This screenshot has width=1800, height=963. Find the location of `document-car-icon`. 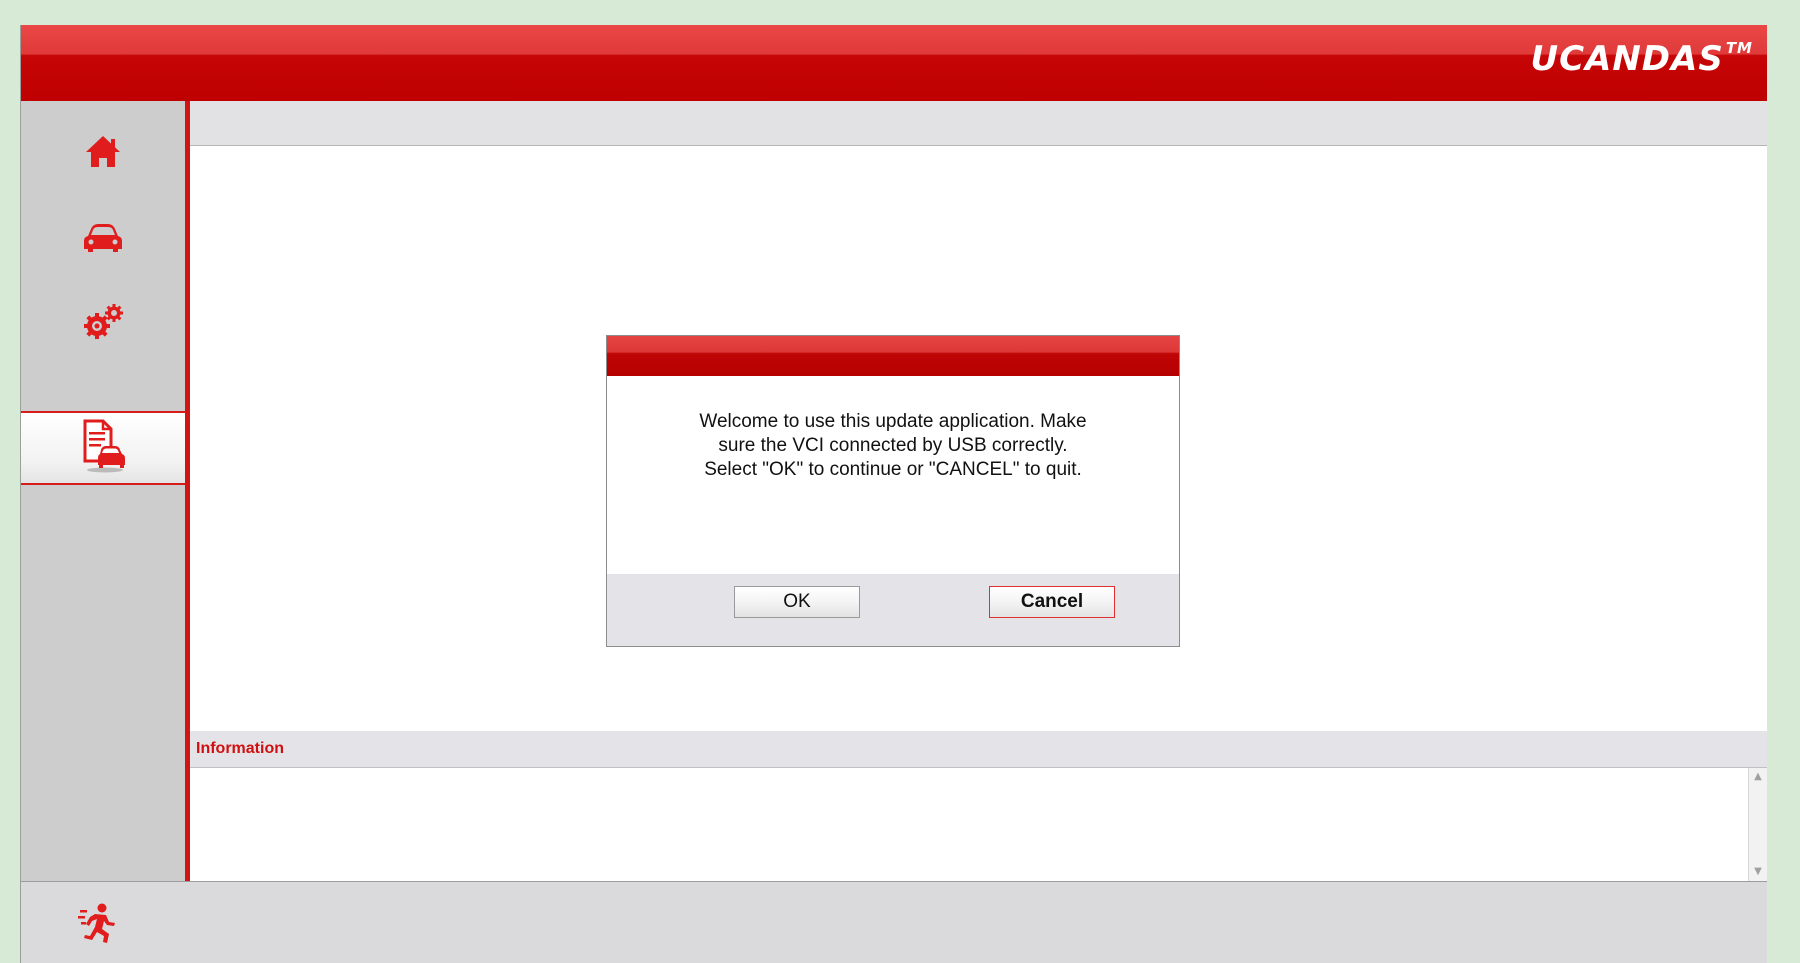

document-car-icon is located at coordinates (103, 448).